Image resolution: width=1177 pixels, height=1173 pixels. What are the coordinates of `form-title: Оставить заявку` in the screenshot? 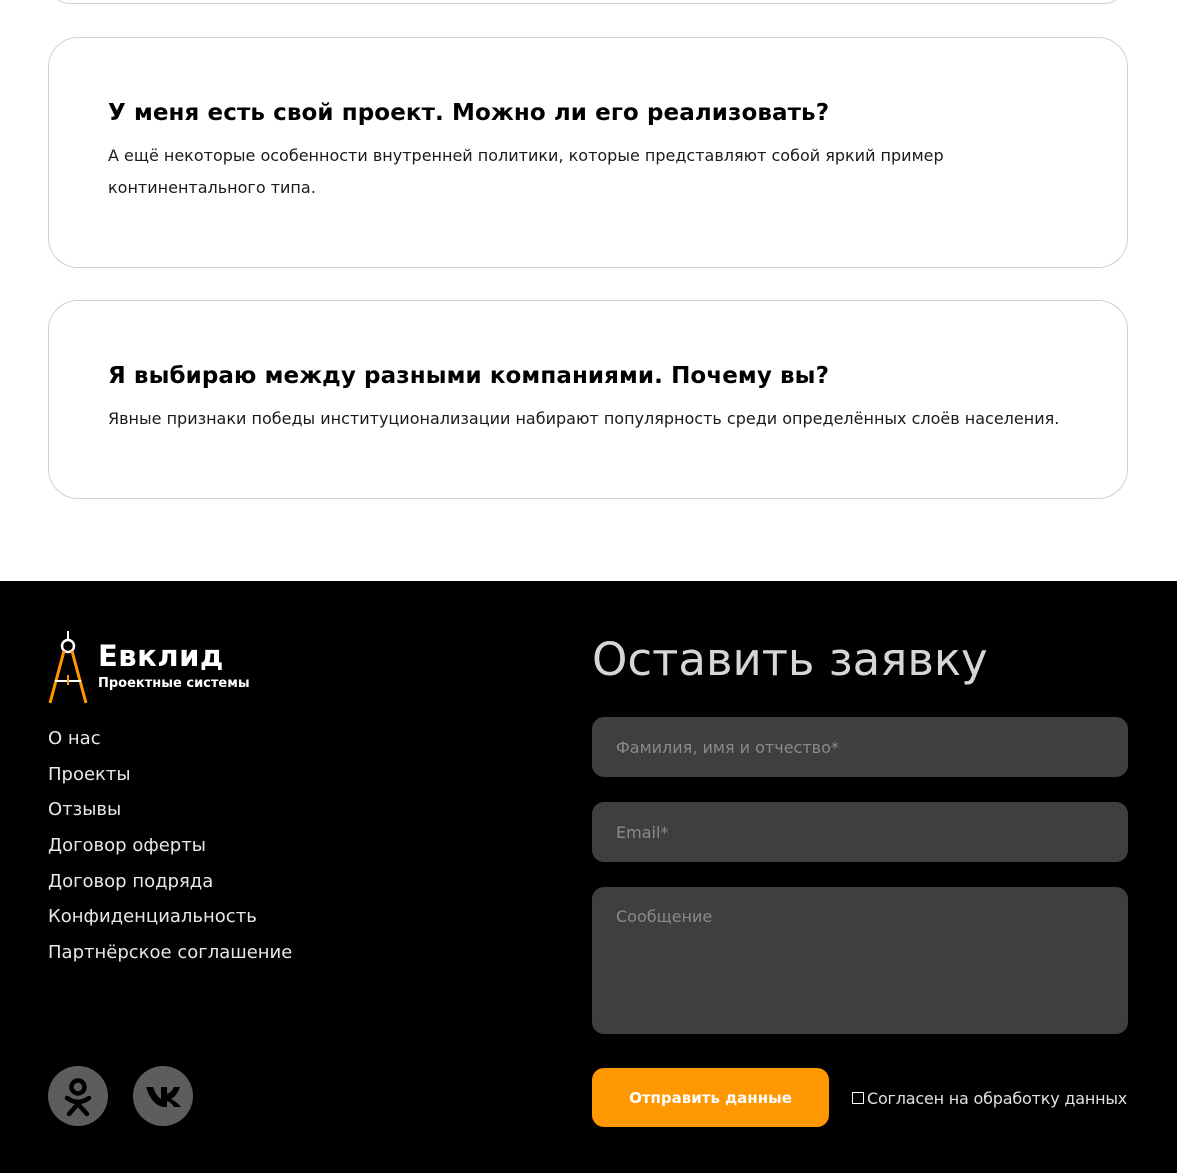 It's located at (790, 659).